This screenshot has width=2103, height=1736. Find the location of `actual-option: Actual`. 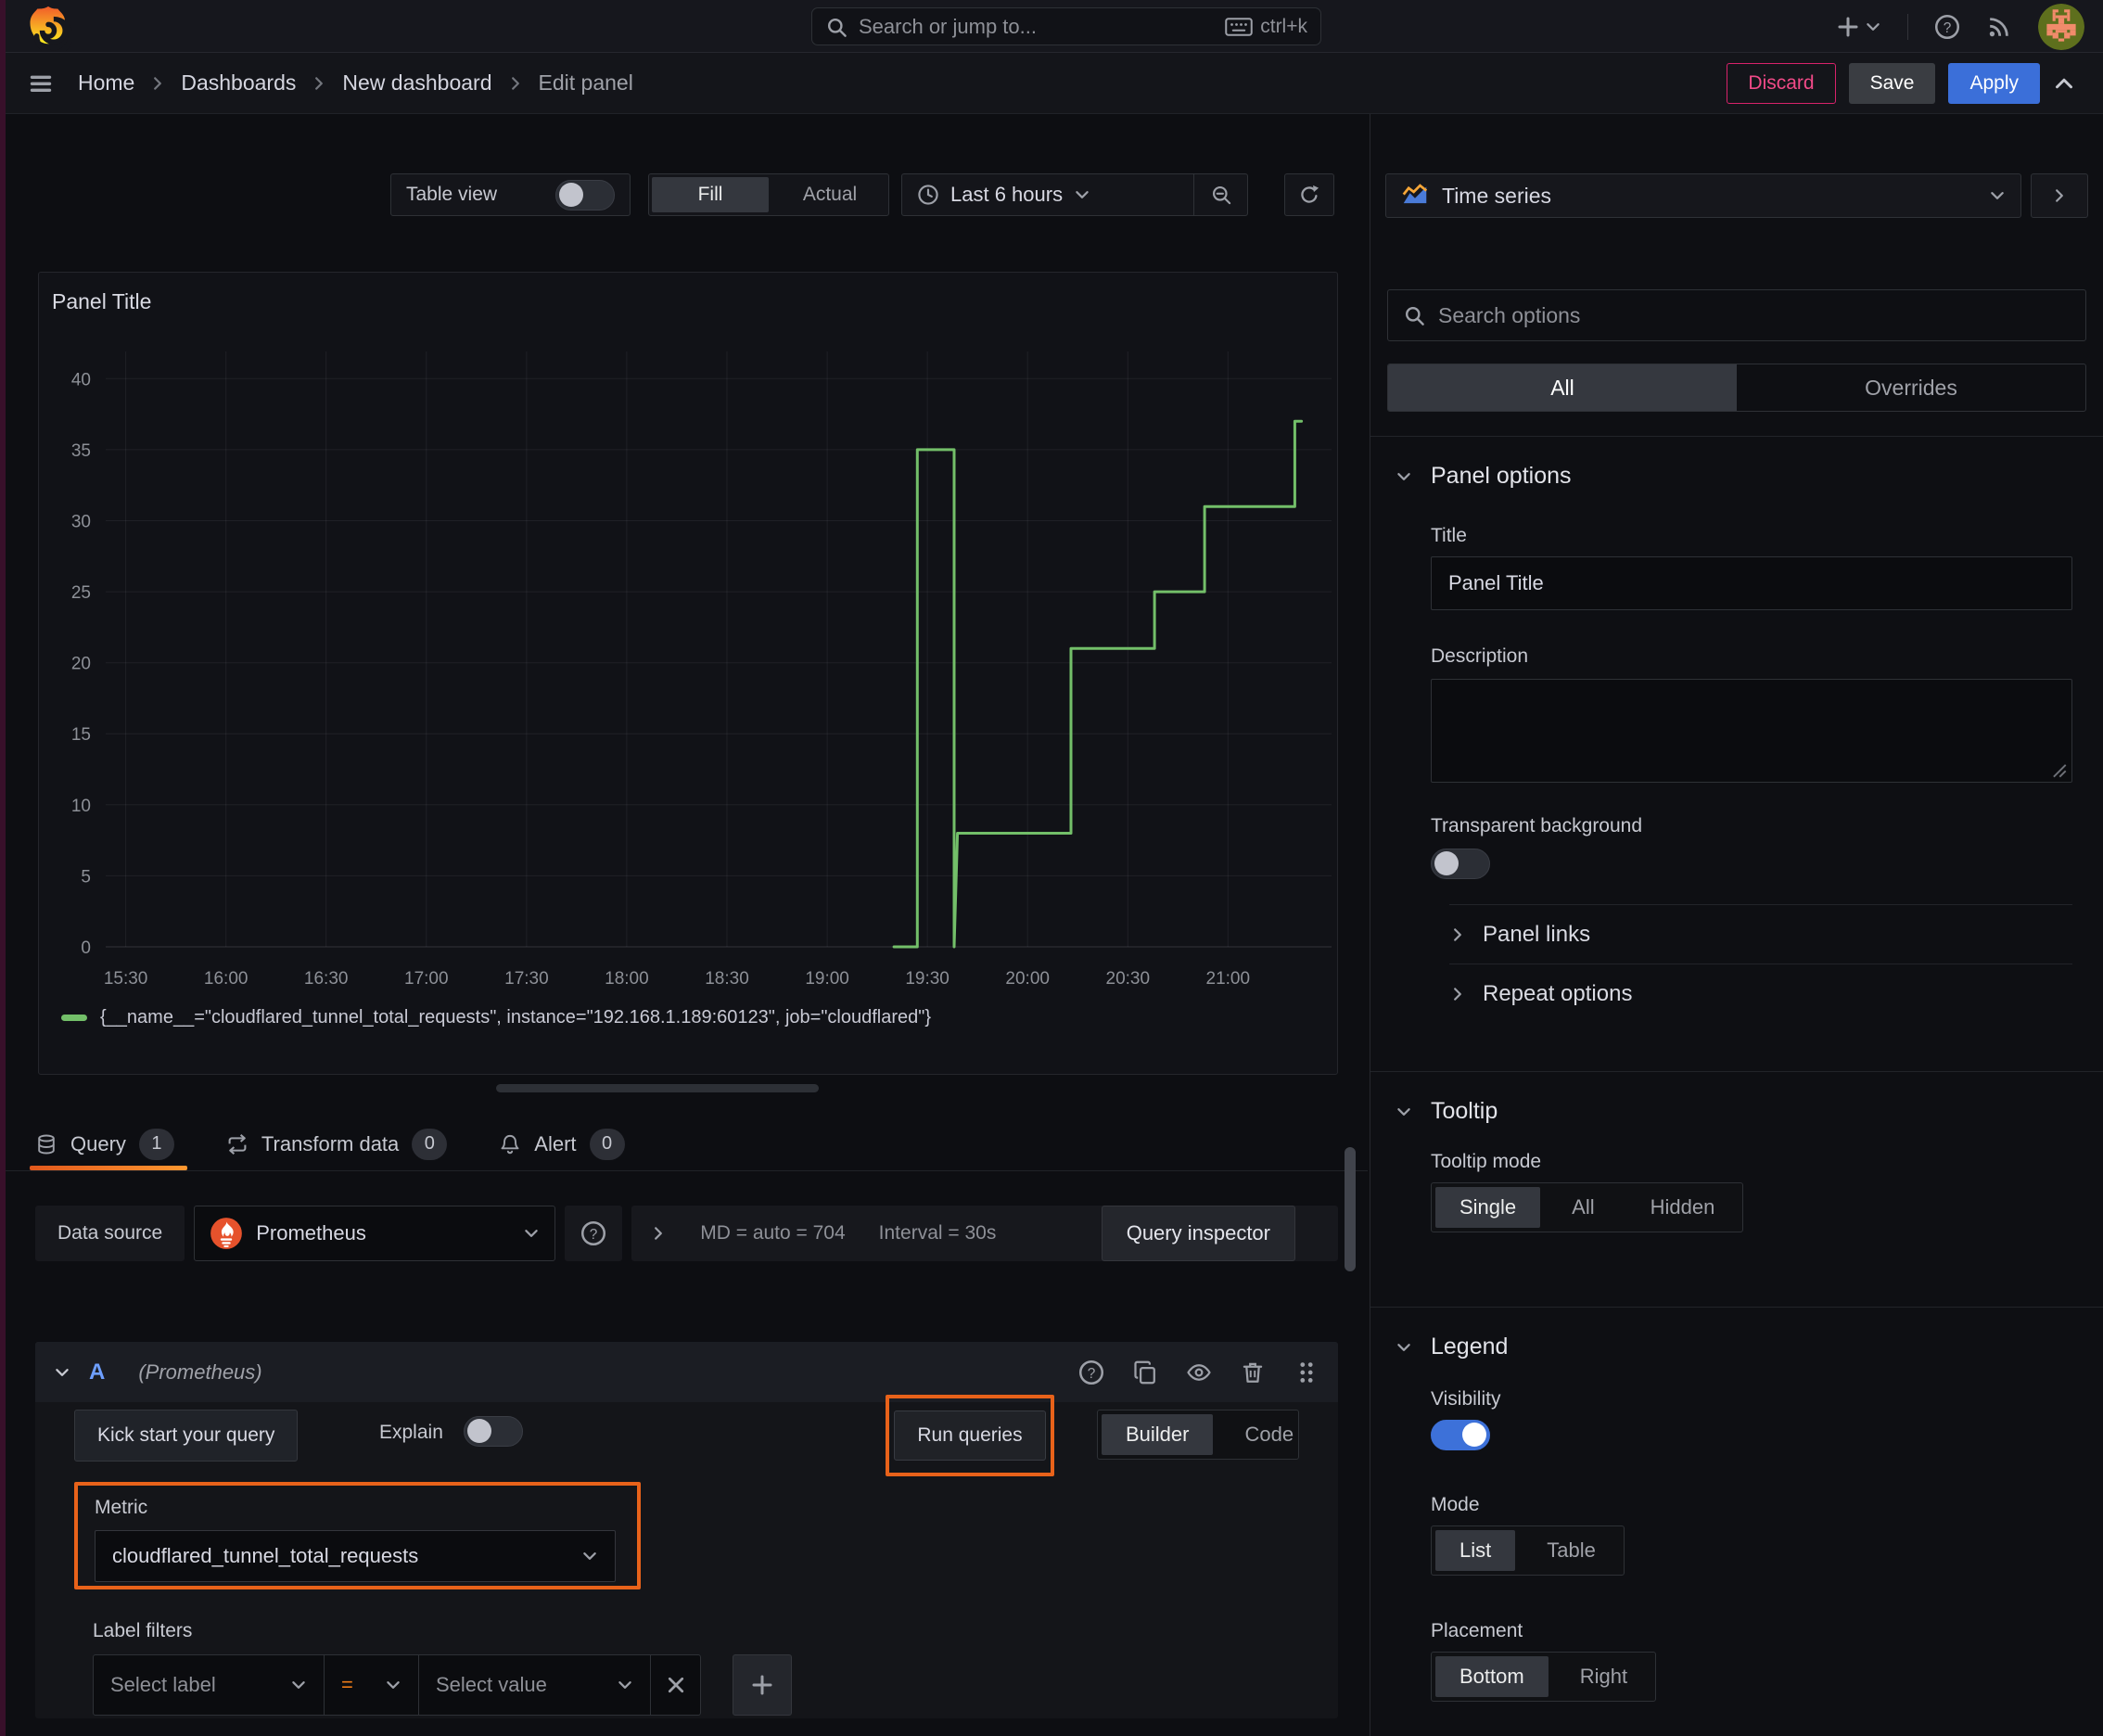

actual-option: Actual is located at coordinates (829, 195).